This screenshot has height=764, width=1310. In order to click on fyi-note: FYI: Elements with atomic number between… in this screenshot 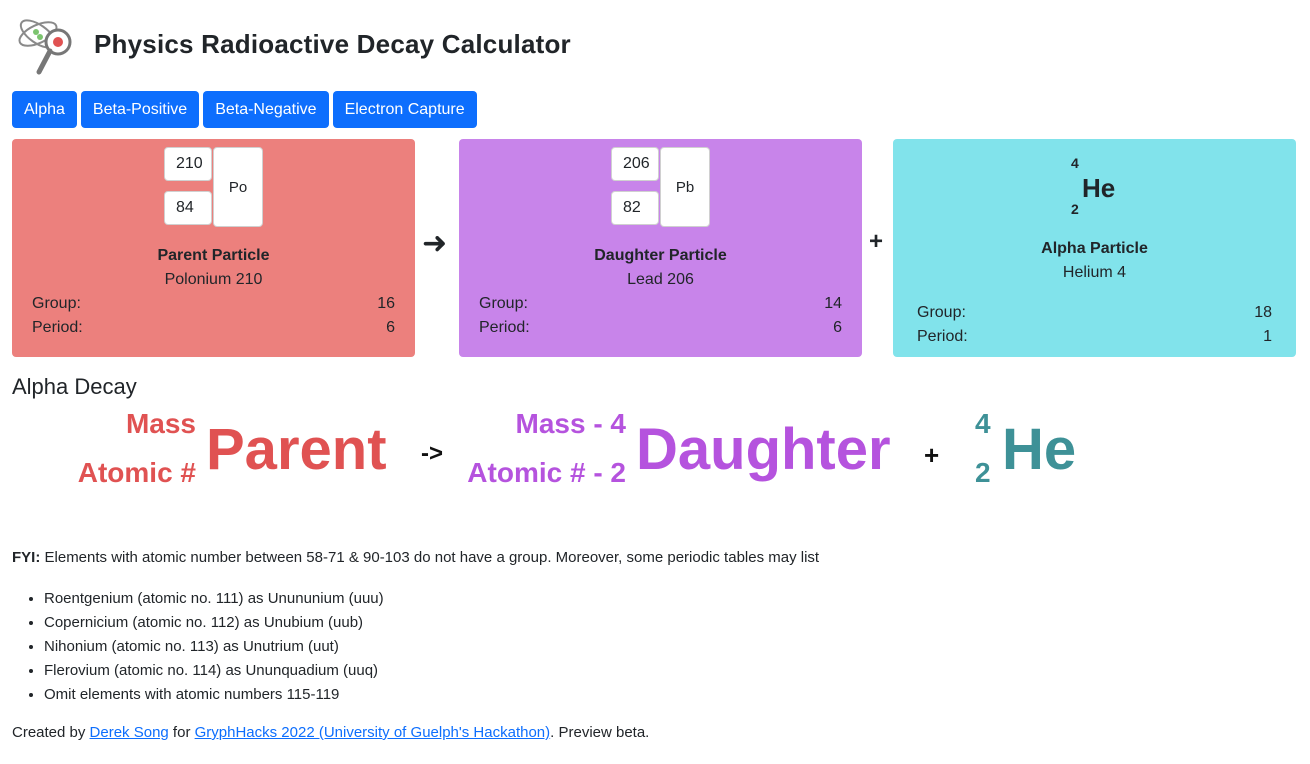, I will do `click(415, 557)`.